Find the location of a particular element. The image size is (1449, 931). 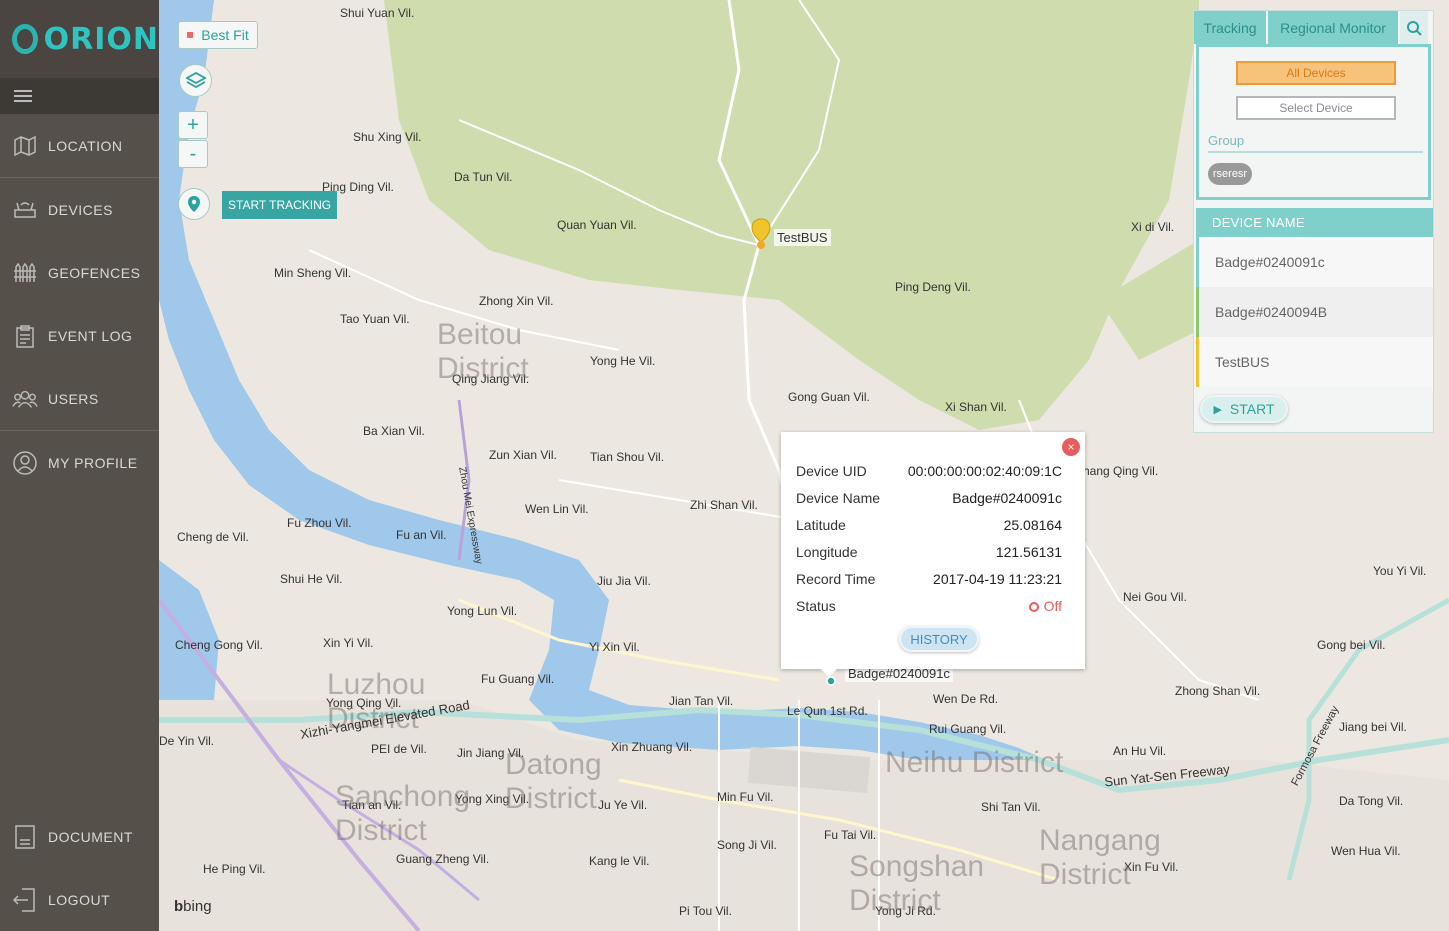

map-label: Rui Guang Vil. is located at coordinates (968, 729).